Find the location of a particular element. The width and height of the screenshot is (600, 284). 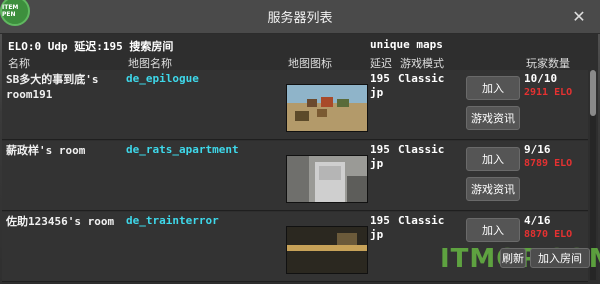

header-map-icon: 地图图标 is located at coordinates (310, 63).